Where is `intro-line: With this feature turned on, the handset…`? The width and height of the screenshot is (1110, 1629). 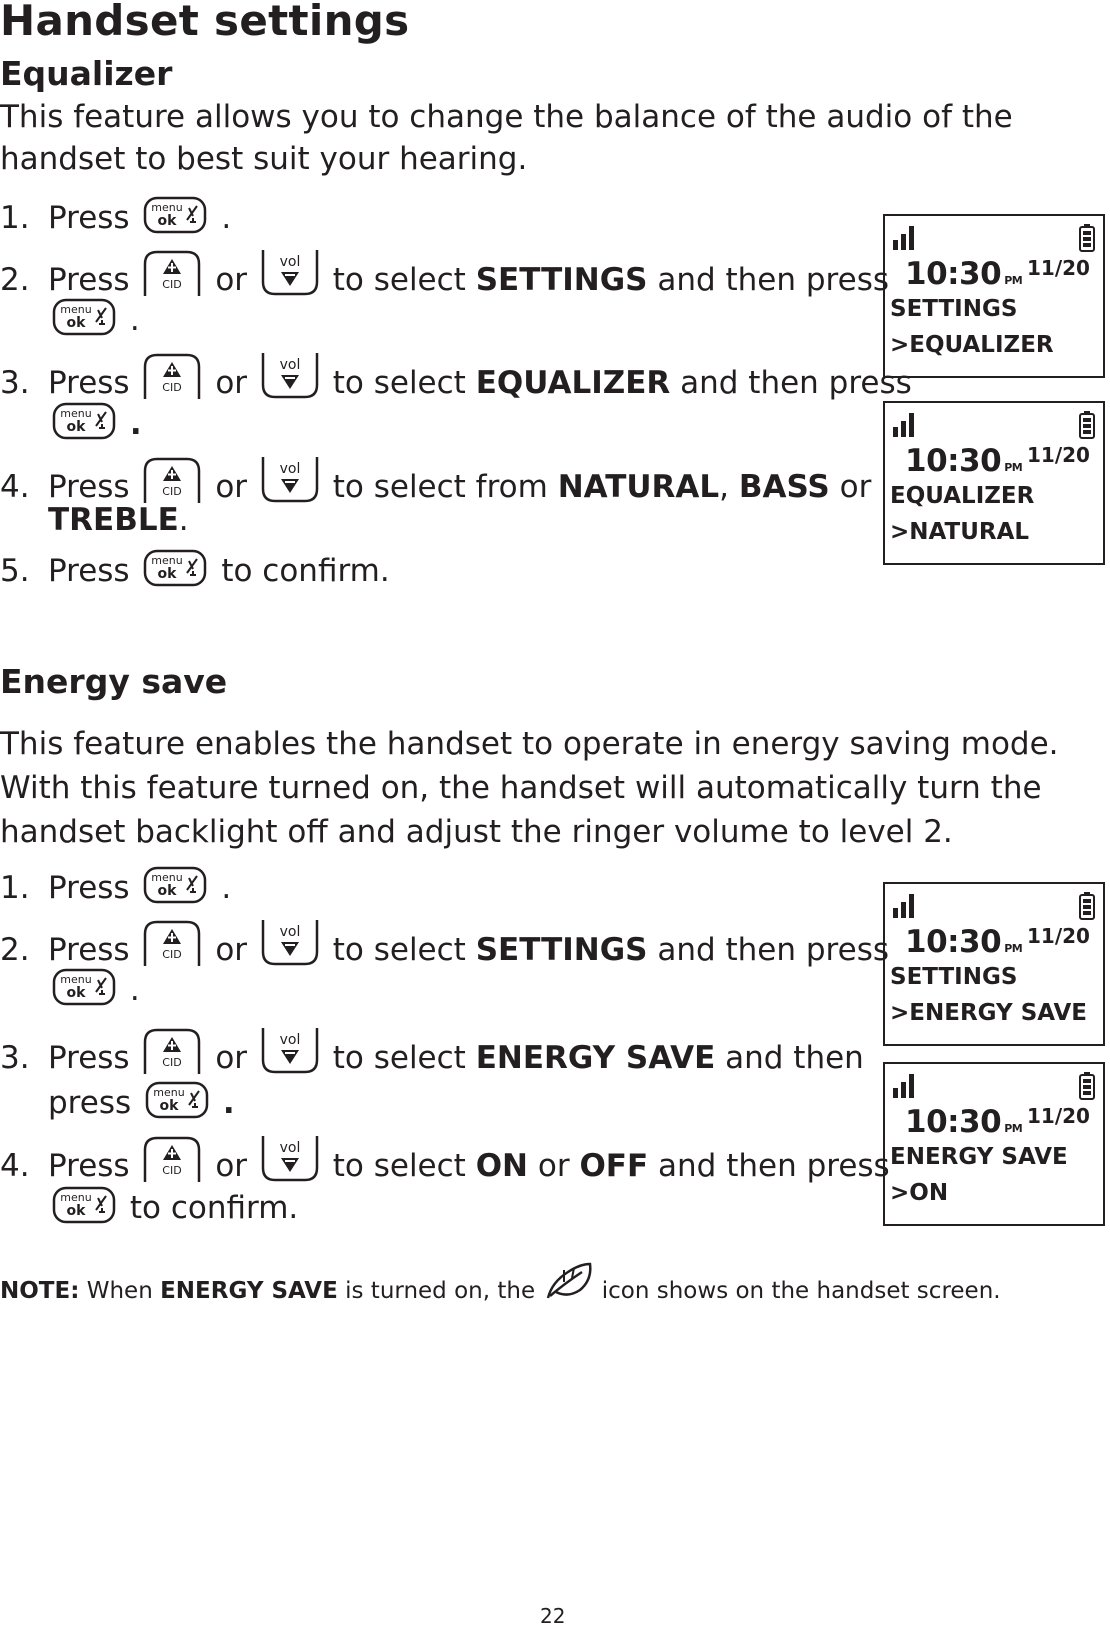 intro-line: With this feature turned on, the handset… is located at coordinates (521, 788).